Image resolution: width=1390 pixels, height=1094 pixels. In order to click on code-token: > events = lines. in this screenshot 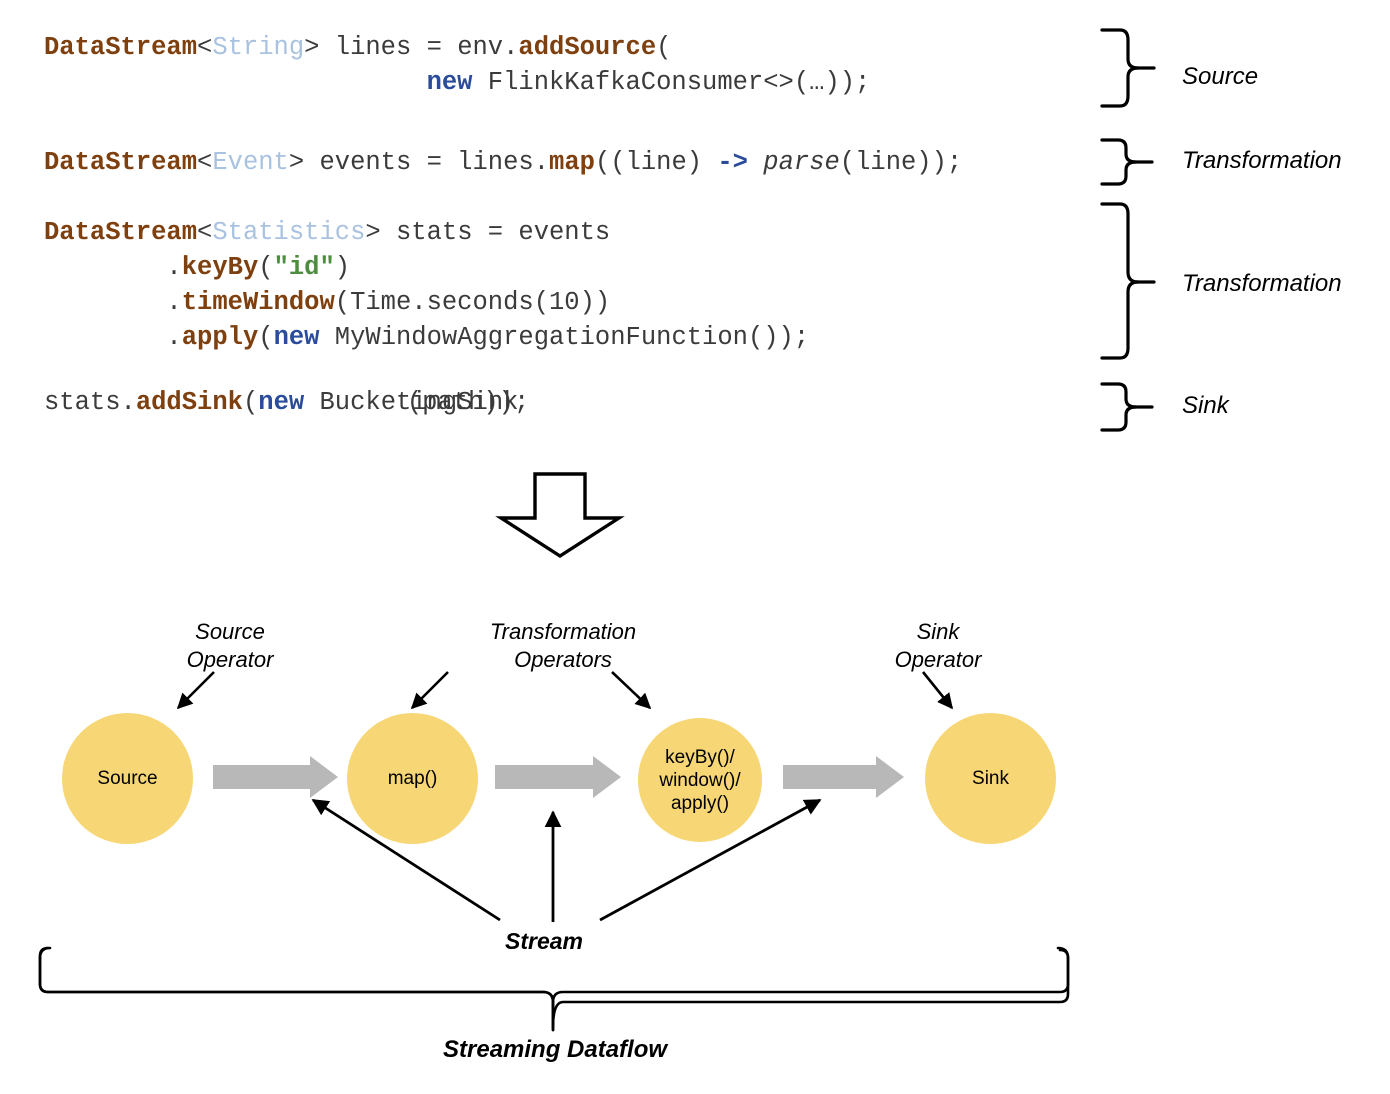, I will do `click(419, 162)`.